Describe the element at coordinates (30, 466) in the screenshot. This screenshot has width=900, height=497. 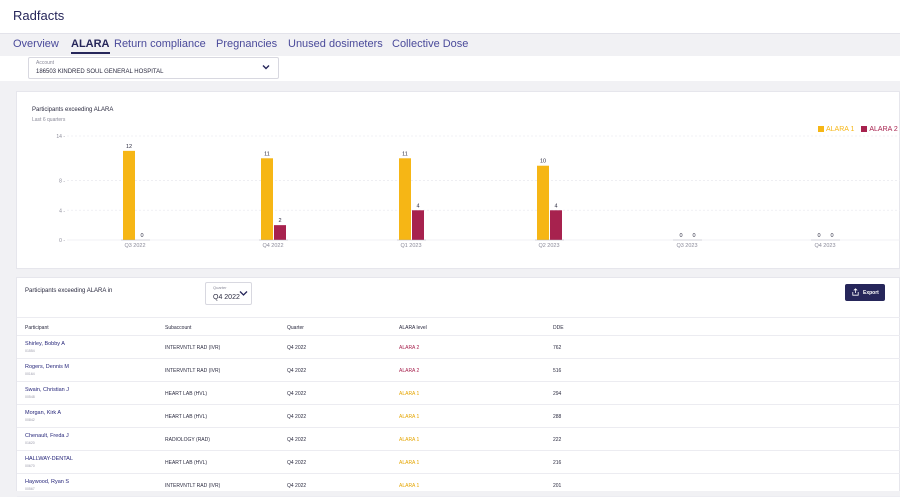
I see `participant-id: 00670` at that location.